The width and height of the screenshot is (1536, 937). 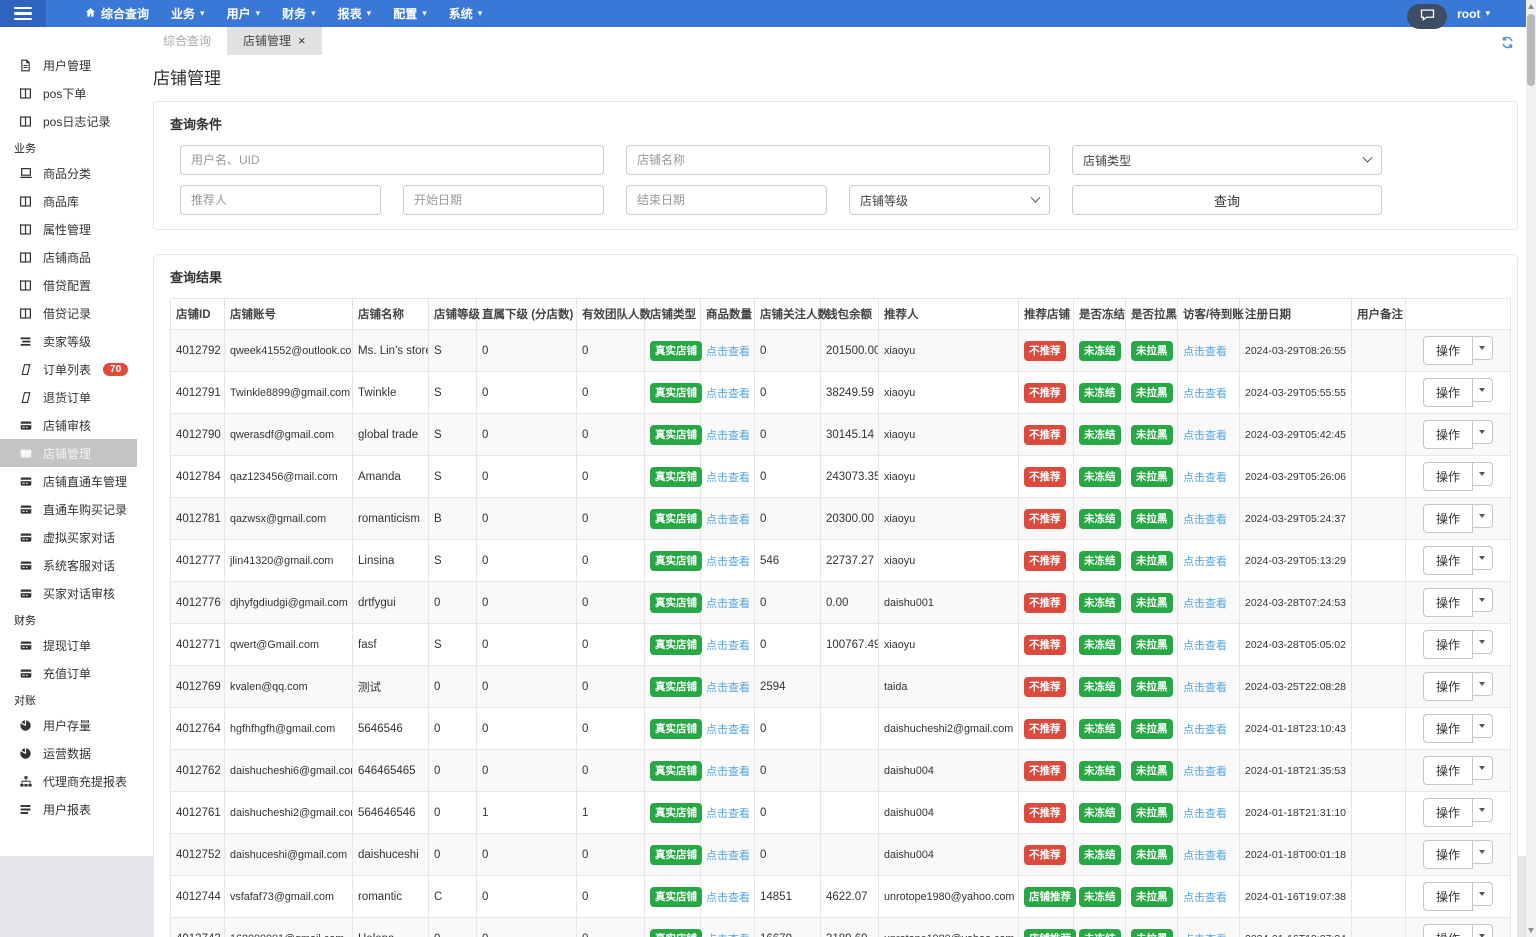 I want to click on sidebar-item-user-report: 用户报表, so click(x=68, y=809).